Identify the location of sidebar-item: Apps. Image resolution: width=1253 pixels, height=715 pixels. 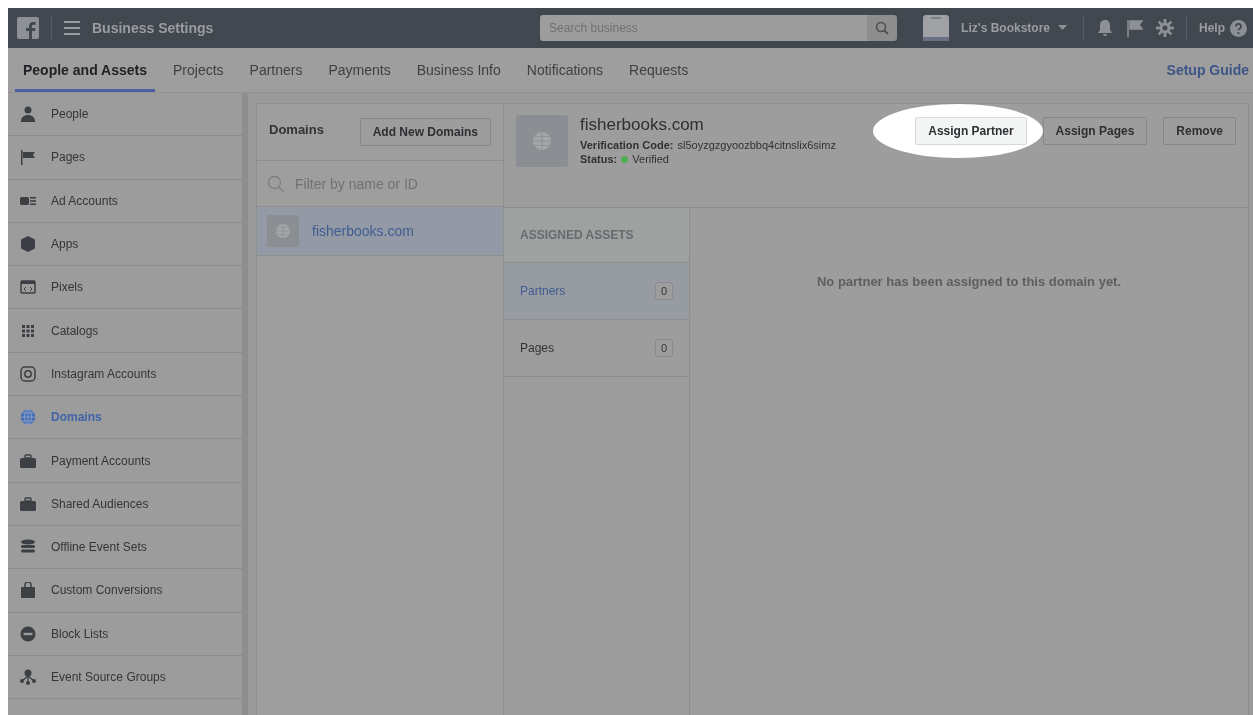
(125, 244).